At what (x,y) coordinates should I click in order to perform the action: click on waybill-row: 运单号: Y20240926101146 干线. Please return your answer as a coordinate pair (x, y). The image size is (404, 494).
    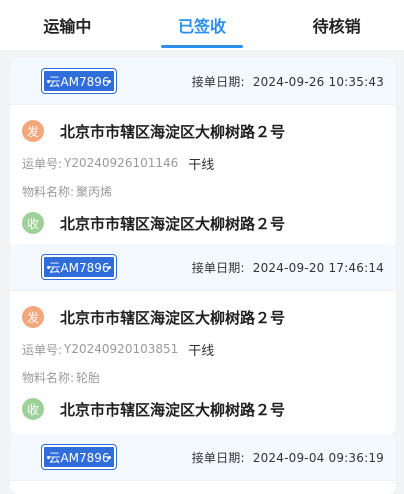
    Looking at the image, I should click on (203, 163).